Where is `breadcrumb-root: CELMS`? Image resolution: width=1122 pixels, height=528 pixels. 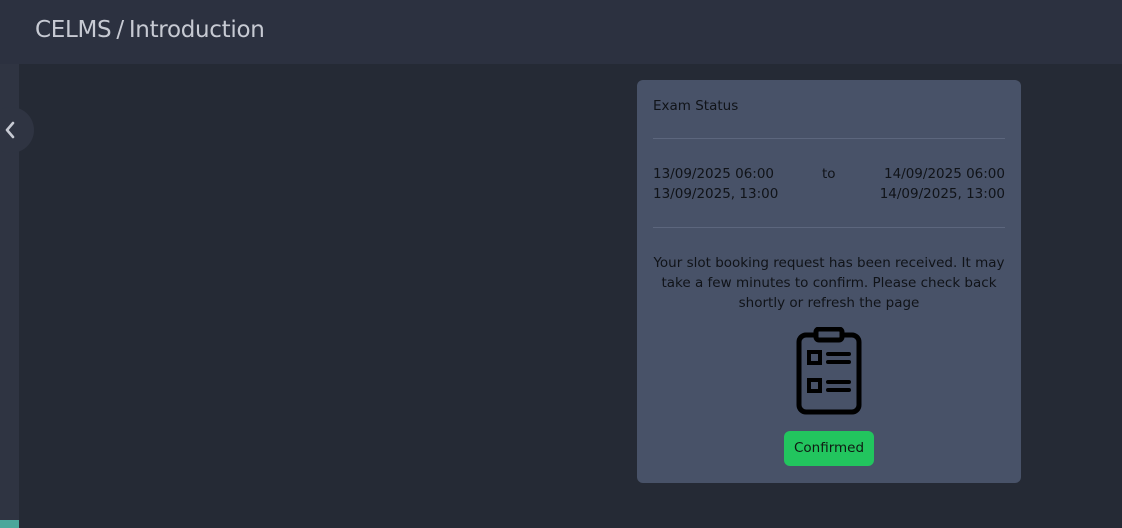
breadcrumb-root: CELMS is located at coordinates (73, 30).